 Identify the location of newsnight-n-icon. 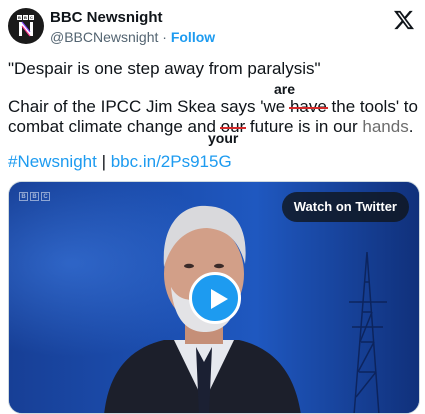
(26, 29).